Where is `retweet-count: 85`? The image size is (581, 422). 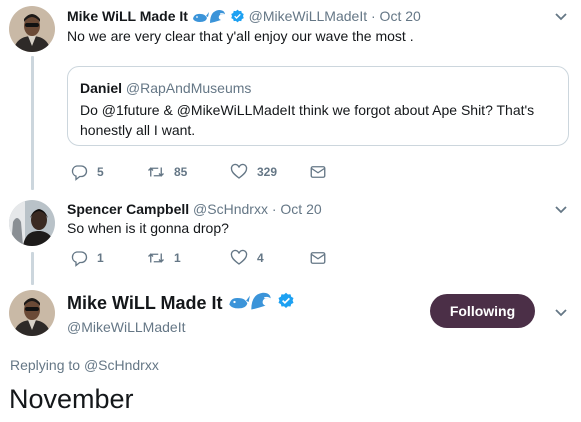
retweet-count: 85 is located at coordinates (181, 172).